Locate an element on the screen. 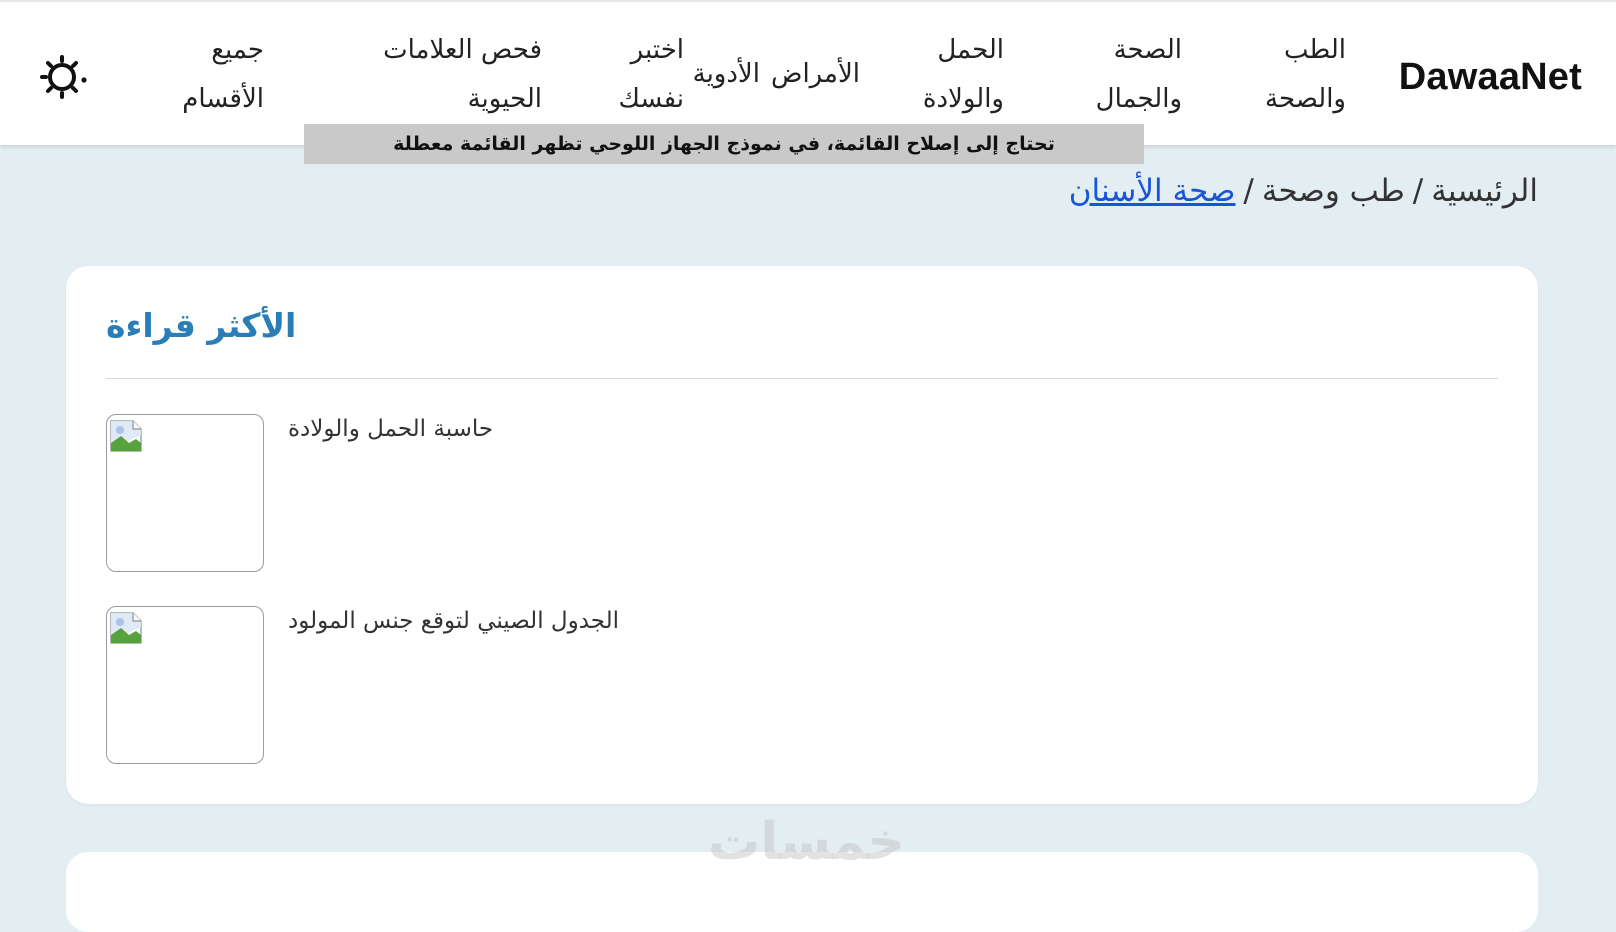  list-item: حاسبة الحمل والولادة is located at coordinates (456, 494).